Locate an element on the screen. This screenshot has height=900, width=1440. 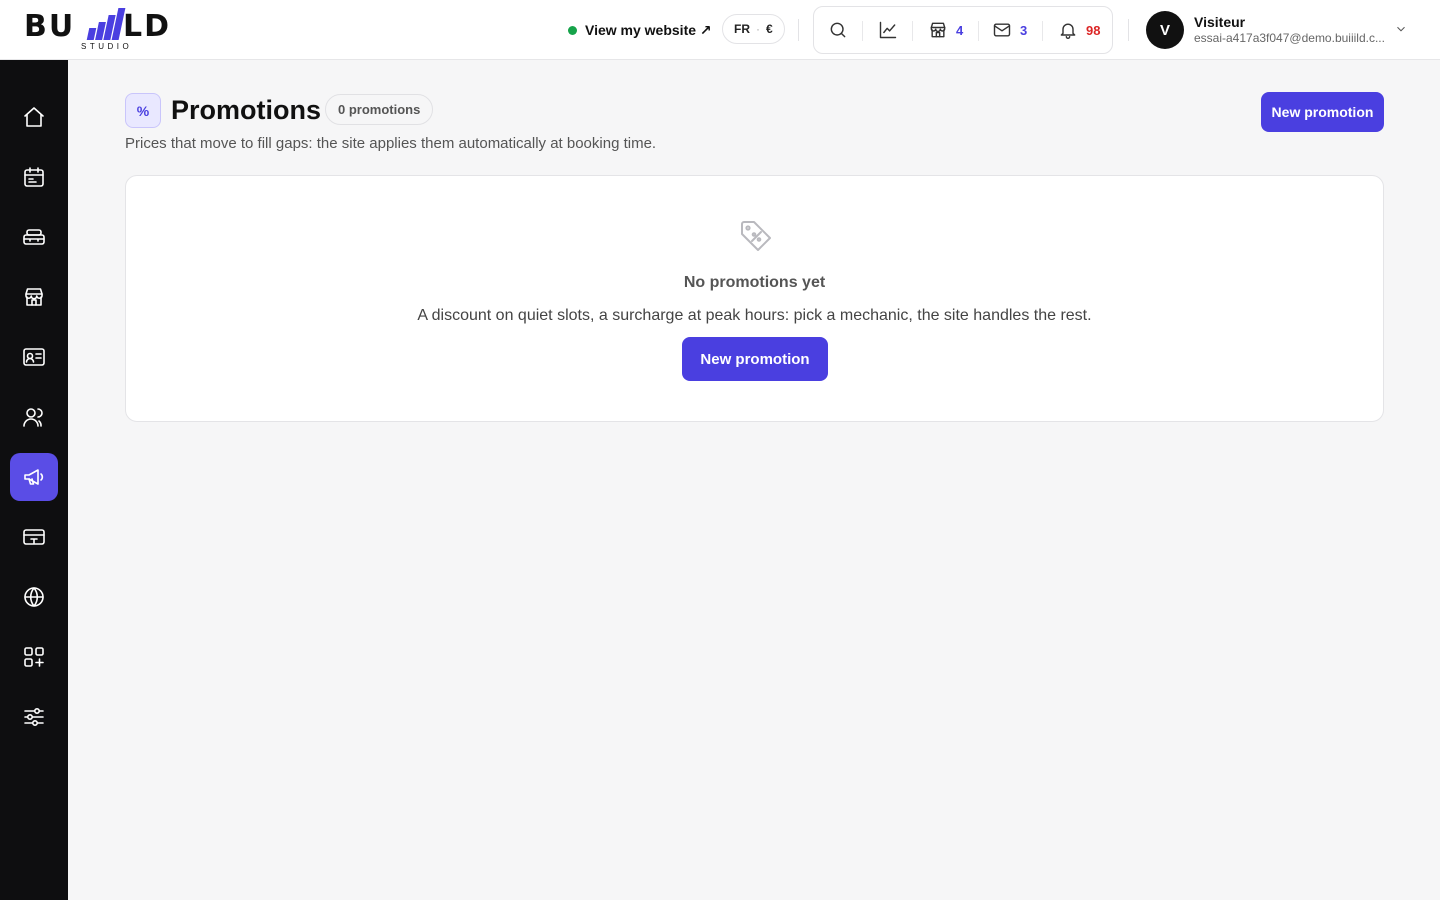
sidebar-item-settings is located at coordinates (34, 717).